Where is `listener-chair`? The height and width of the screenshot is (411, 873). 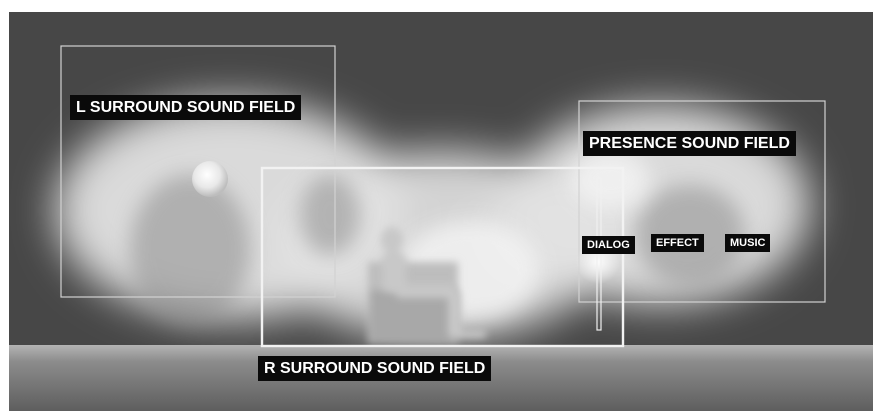 listener-chair is located at coordinates (413, 303).